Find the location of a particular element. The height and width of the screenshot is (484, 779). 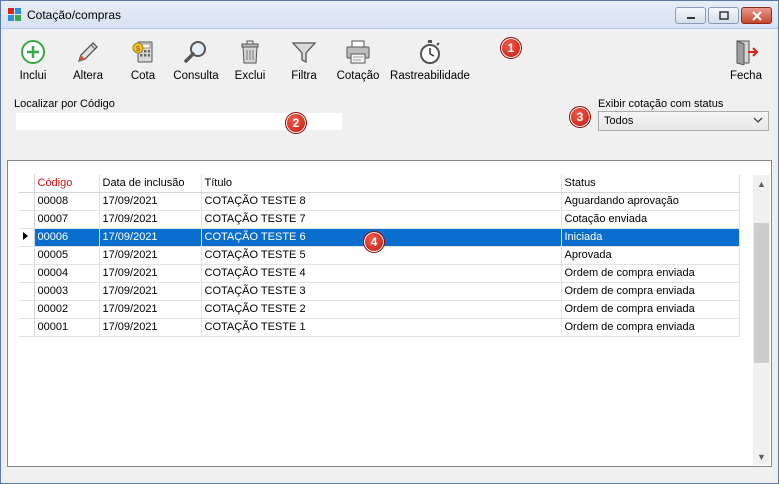

cotacao-button: Cotação is located at coordinates (358, 58).